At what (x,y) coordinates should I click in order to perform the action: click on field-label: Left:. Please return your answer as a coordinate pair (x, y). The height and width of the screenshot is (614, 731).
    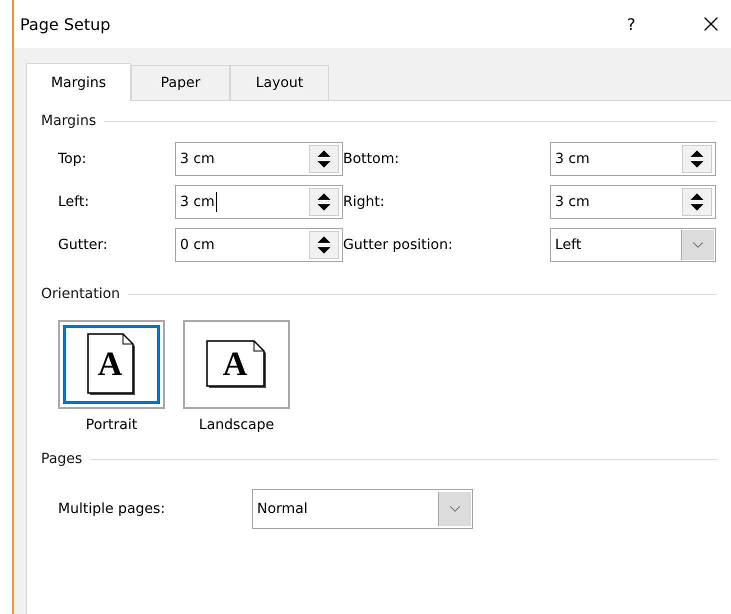
    Looking at the image, I should click on (74, 202).